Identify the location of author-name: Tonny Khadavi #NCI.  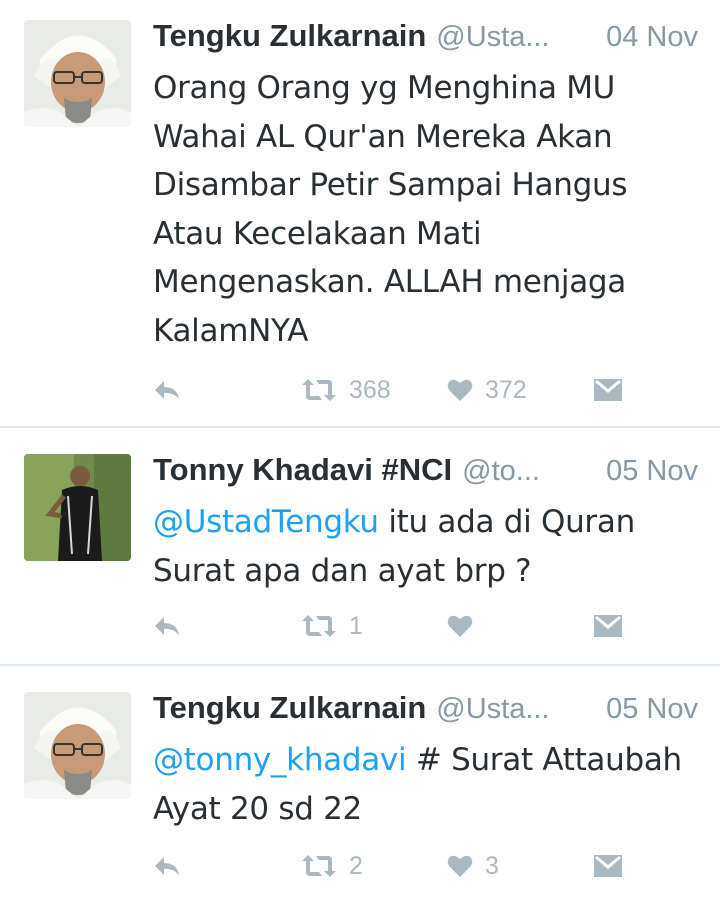
(302, 470).